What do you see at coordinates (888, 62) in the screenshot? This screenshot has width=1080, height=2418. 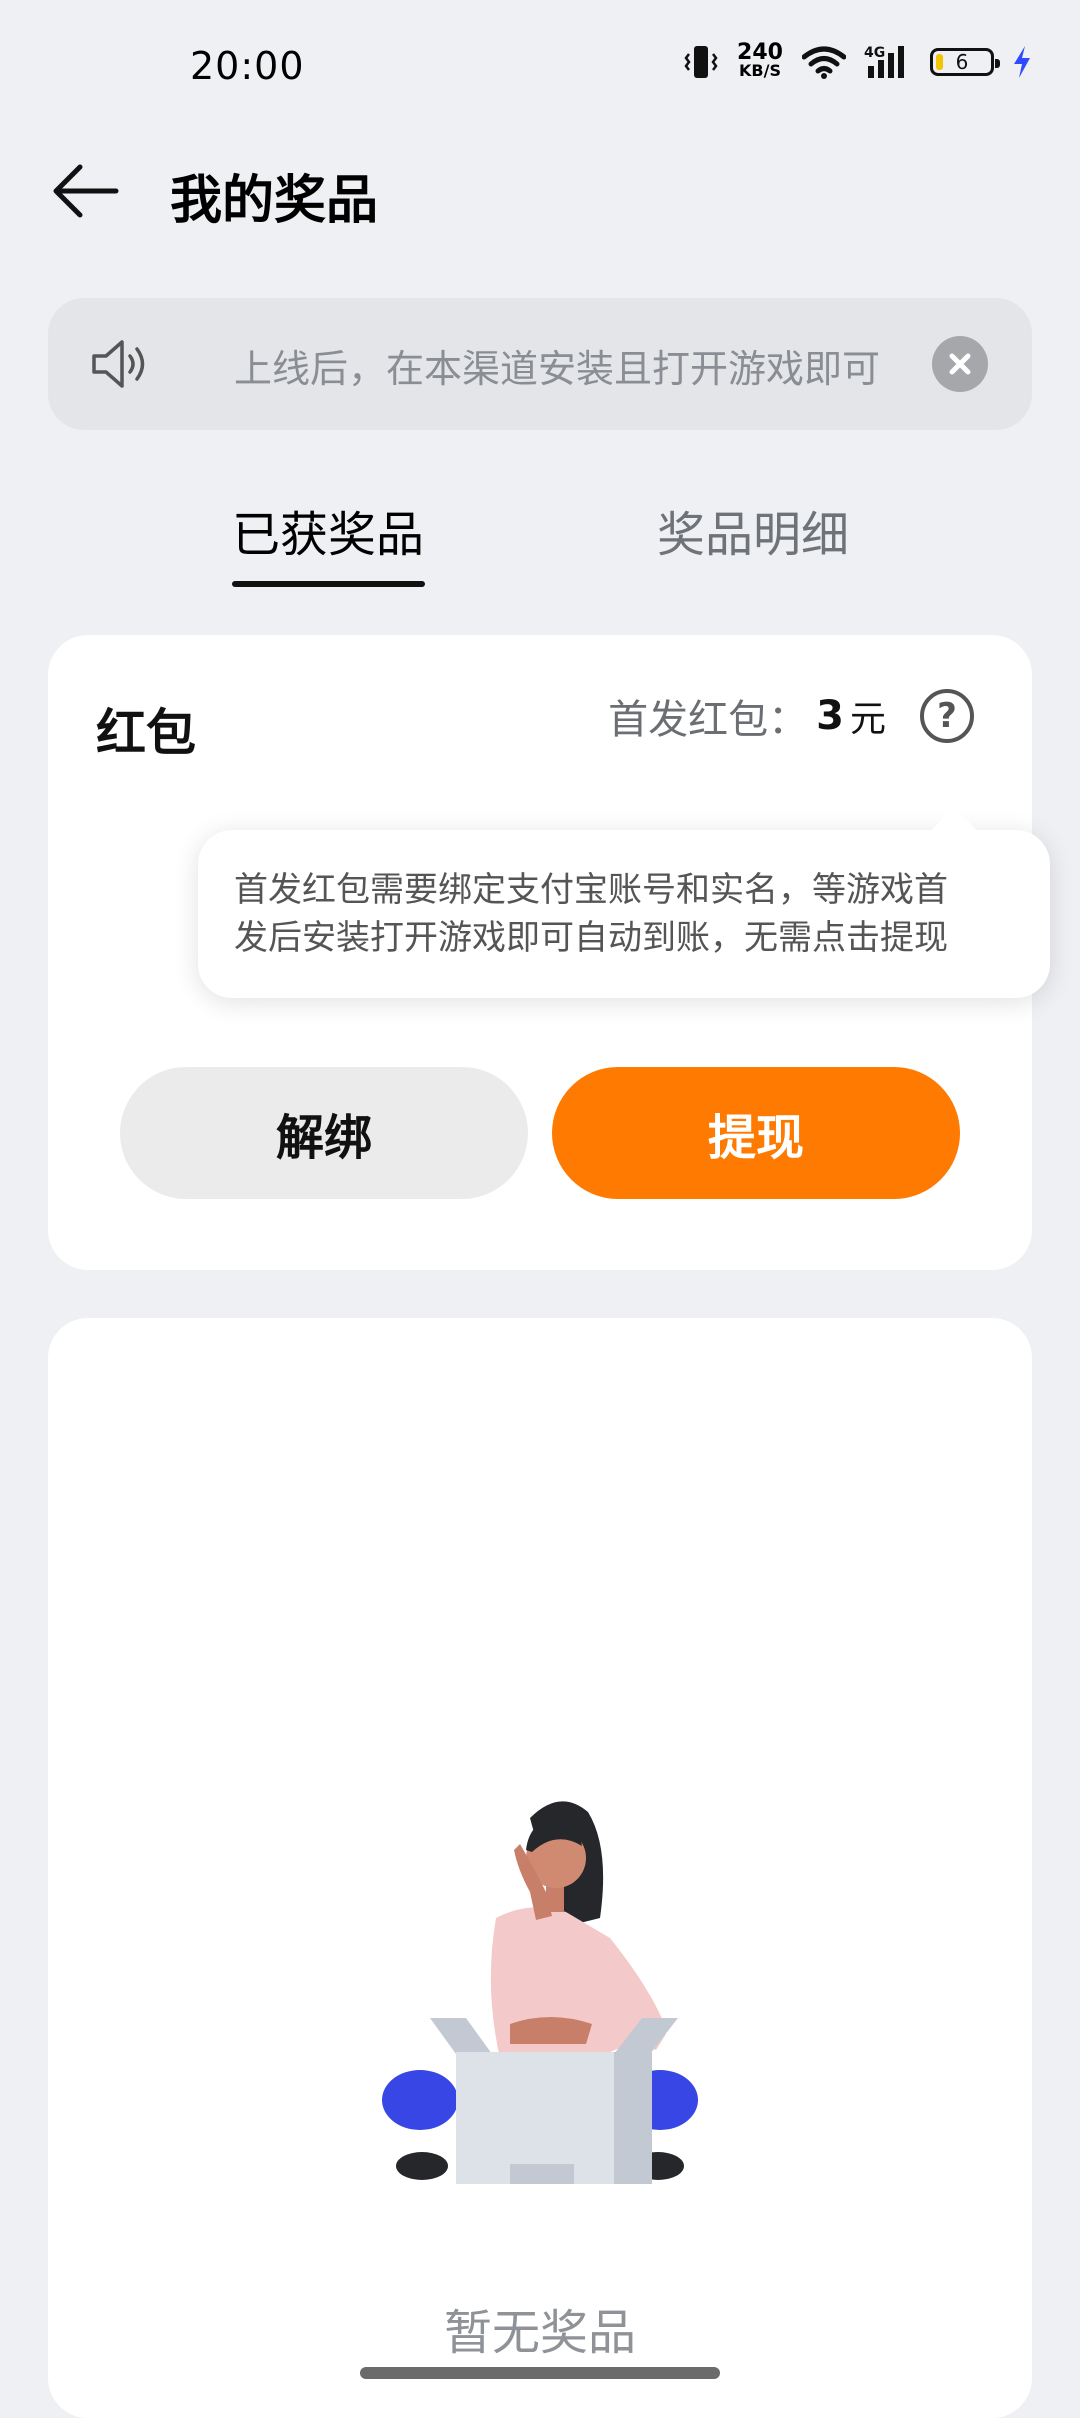 I see `signal-icon: 4G` at bounding box center [888, 62].